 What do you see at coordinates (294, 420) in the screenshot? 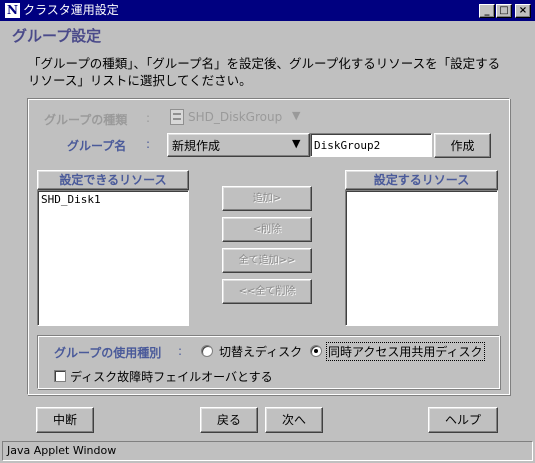
I see `next-button: 次へ` at bounding box center [294, 420].